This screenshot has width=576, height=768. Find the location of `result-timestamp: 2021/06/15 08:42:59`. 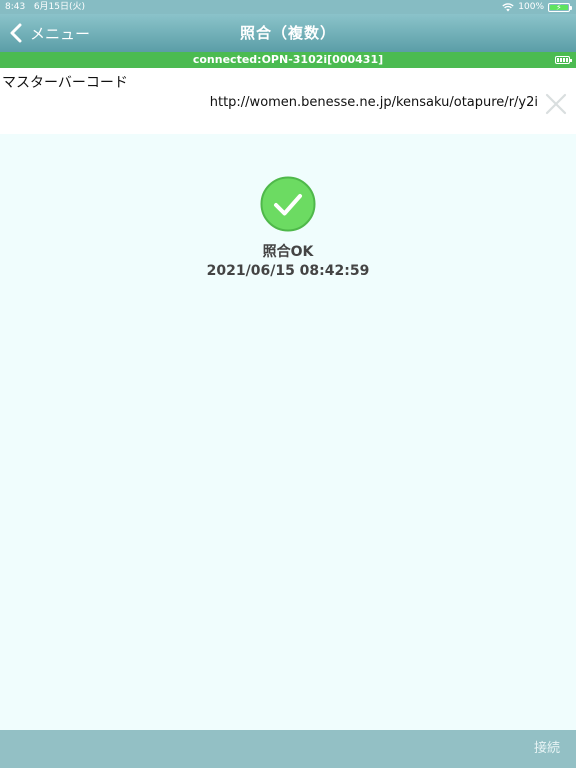

result-timestamp: 2021/06/15 08:42:59 is located at coordinates (288, 271).